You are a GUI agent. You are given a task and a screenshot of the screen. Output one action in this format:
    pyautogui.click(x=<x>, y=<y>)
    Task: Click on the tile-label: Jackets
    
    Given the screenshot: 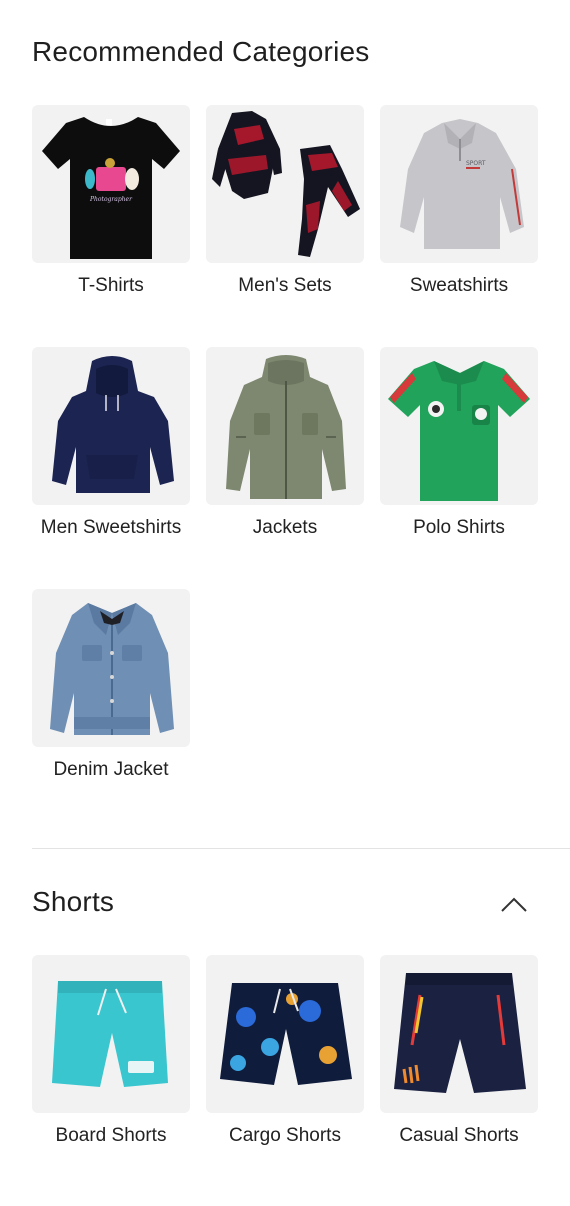 What is the action you would take?
    pyautogui.click(x=285, y=527)
    